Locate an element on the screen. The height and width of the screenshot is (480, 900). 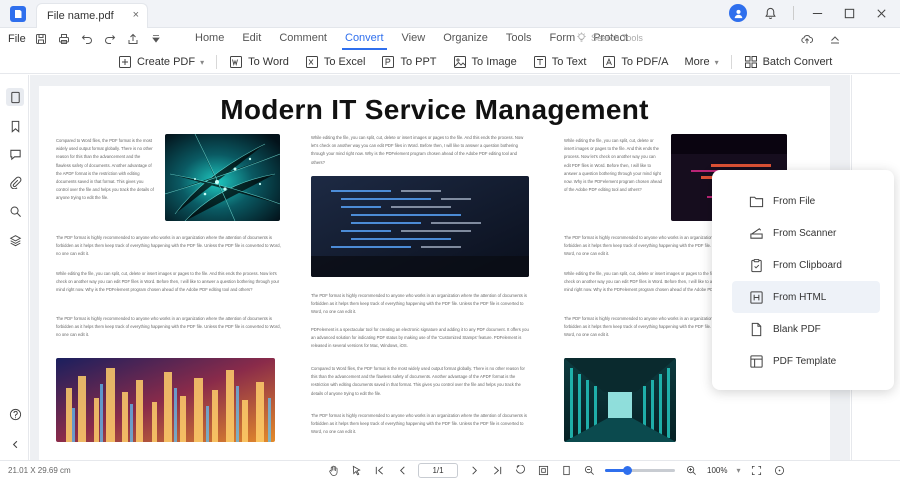
print-icon is located at coordinates (64, 39).